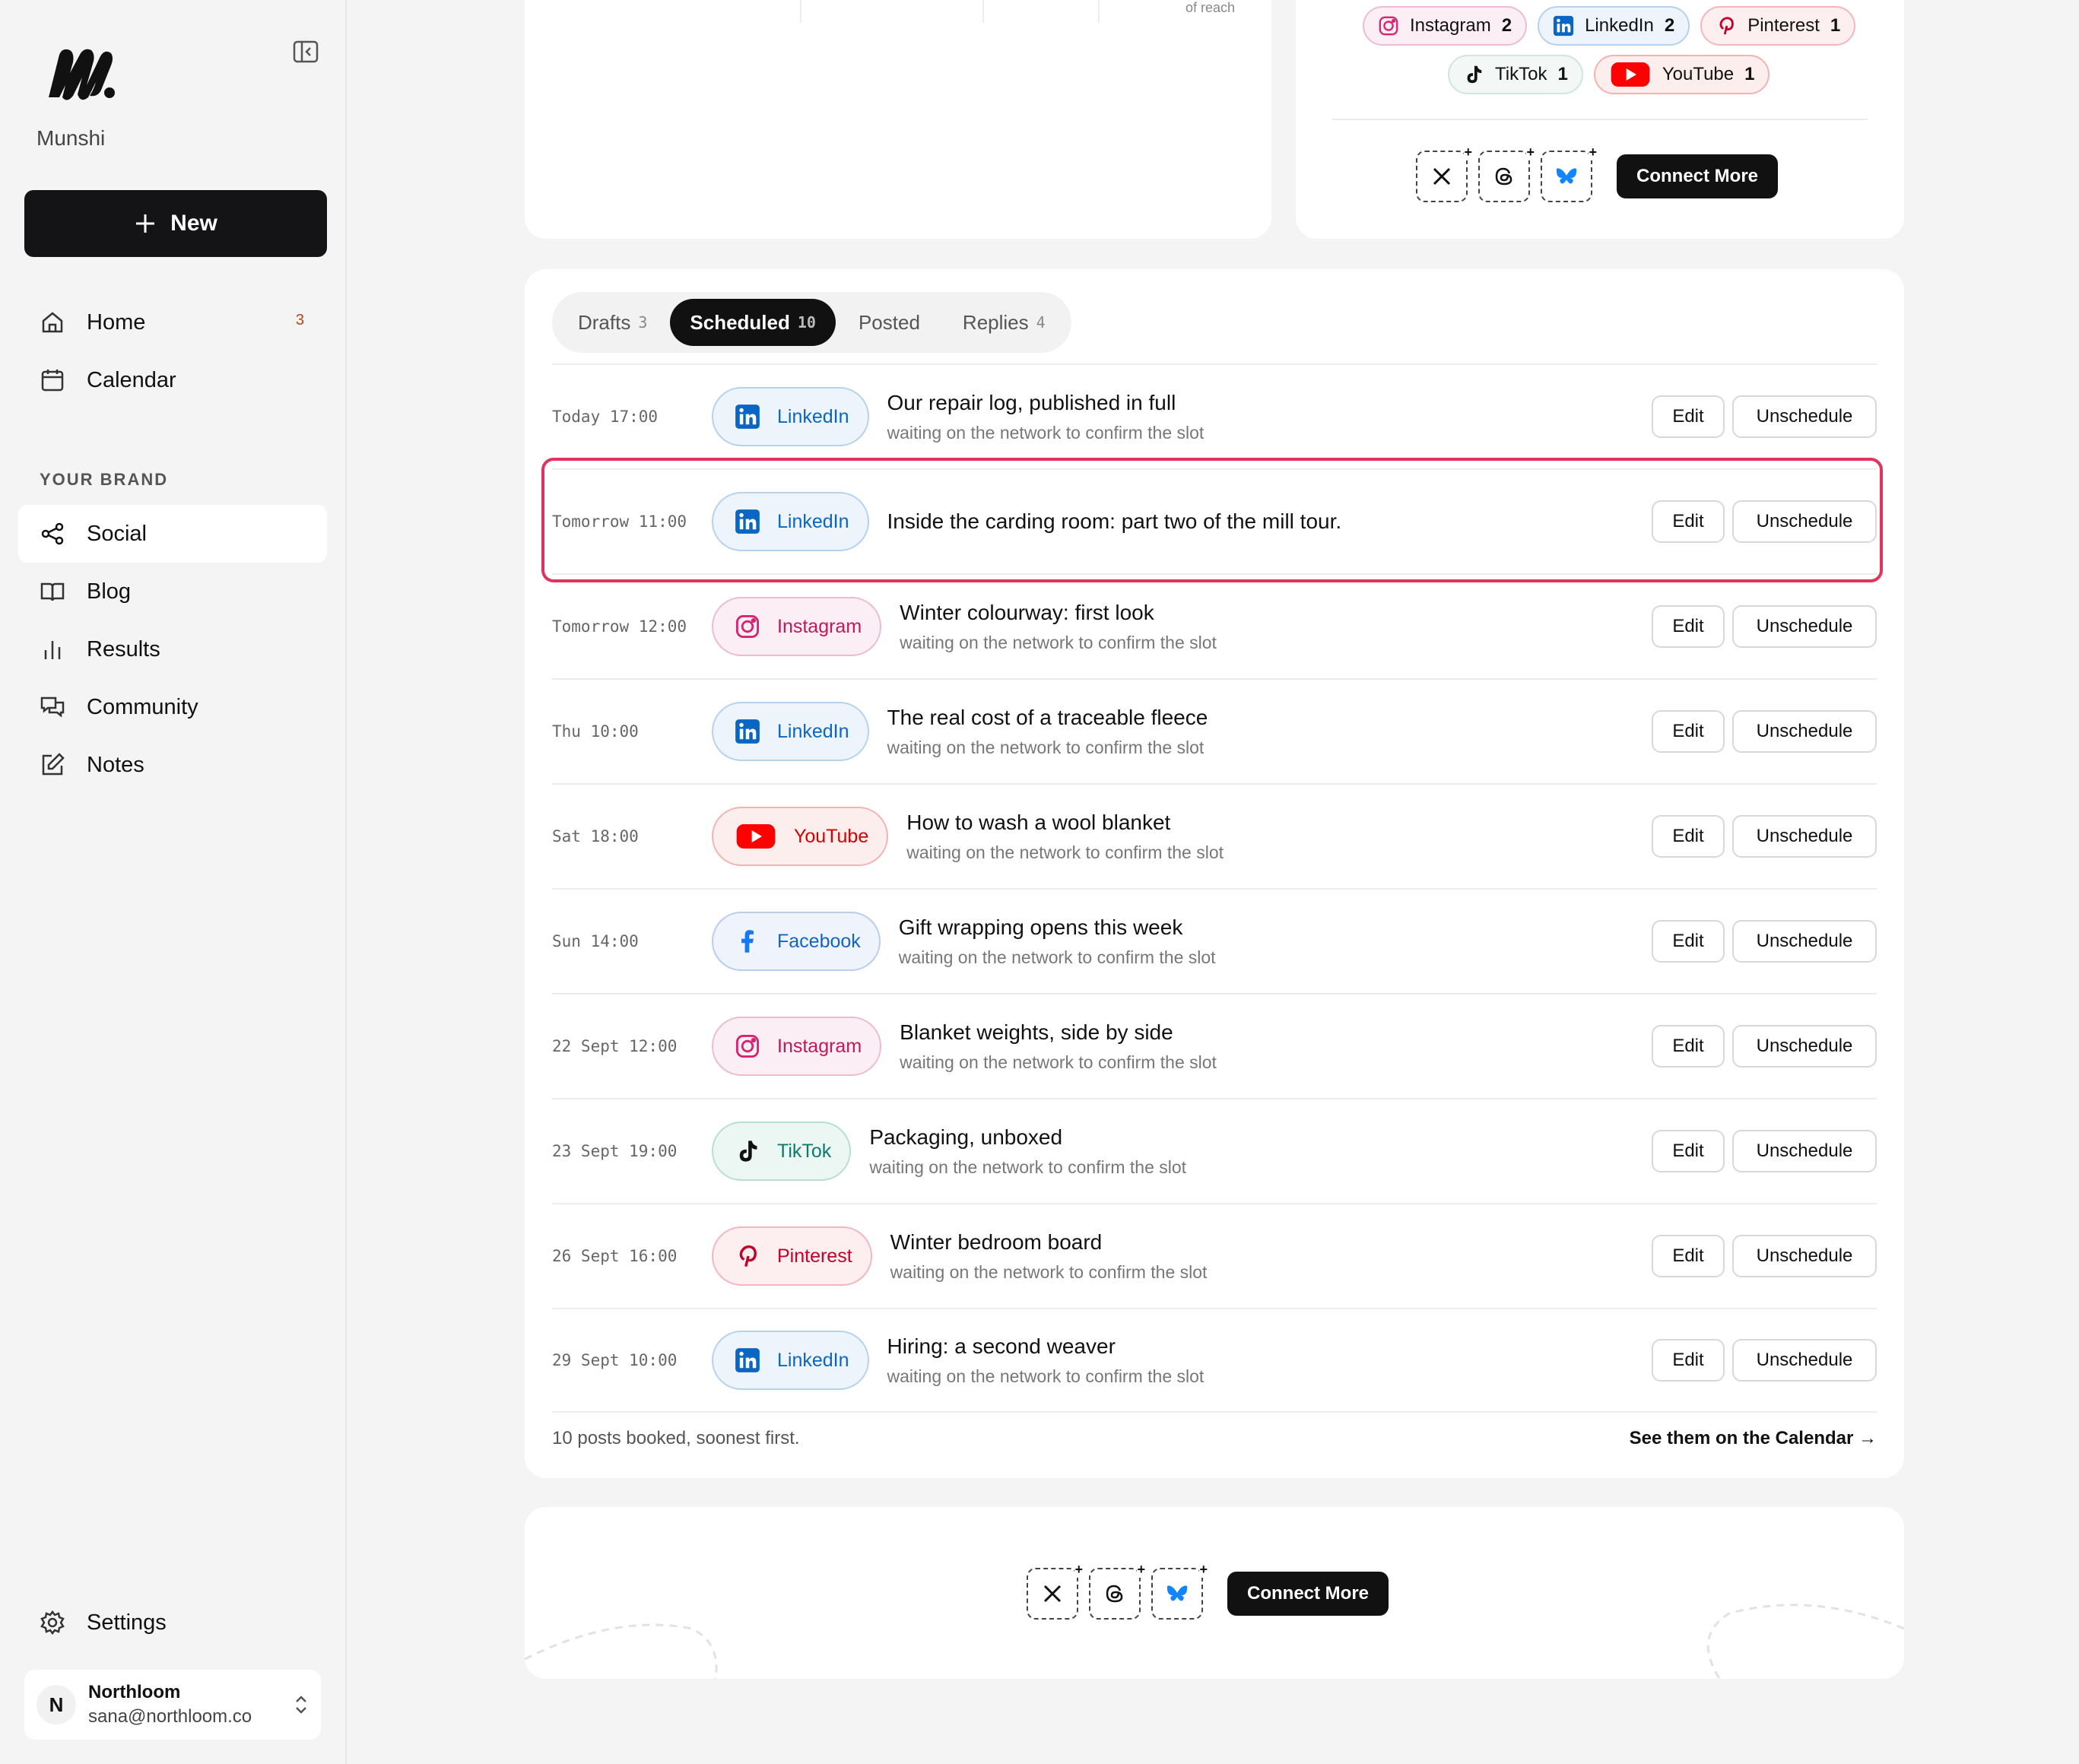 The height and width of the screenshot is (1764, 2079). Describe the element at coordinates (172, 534) in the screenshot. I see `sidebar-item-social: Social` at that location.